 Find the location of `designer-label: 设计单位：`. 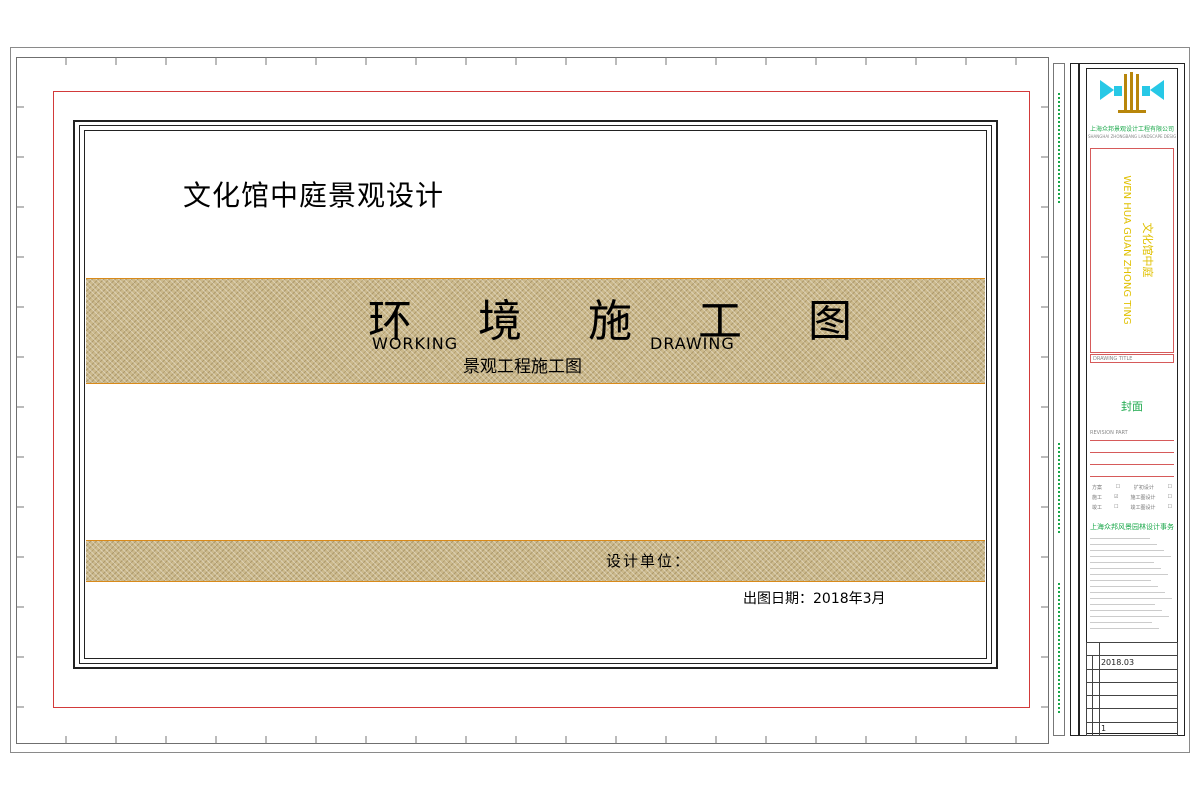

designer-label: 设计单位： is located at coordinates (649, 561).